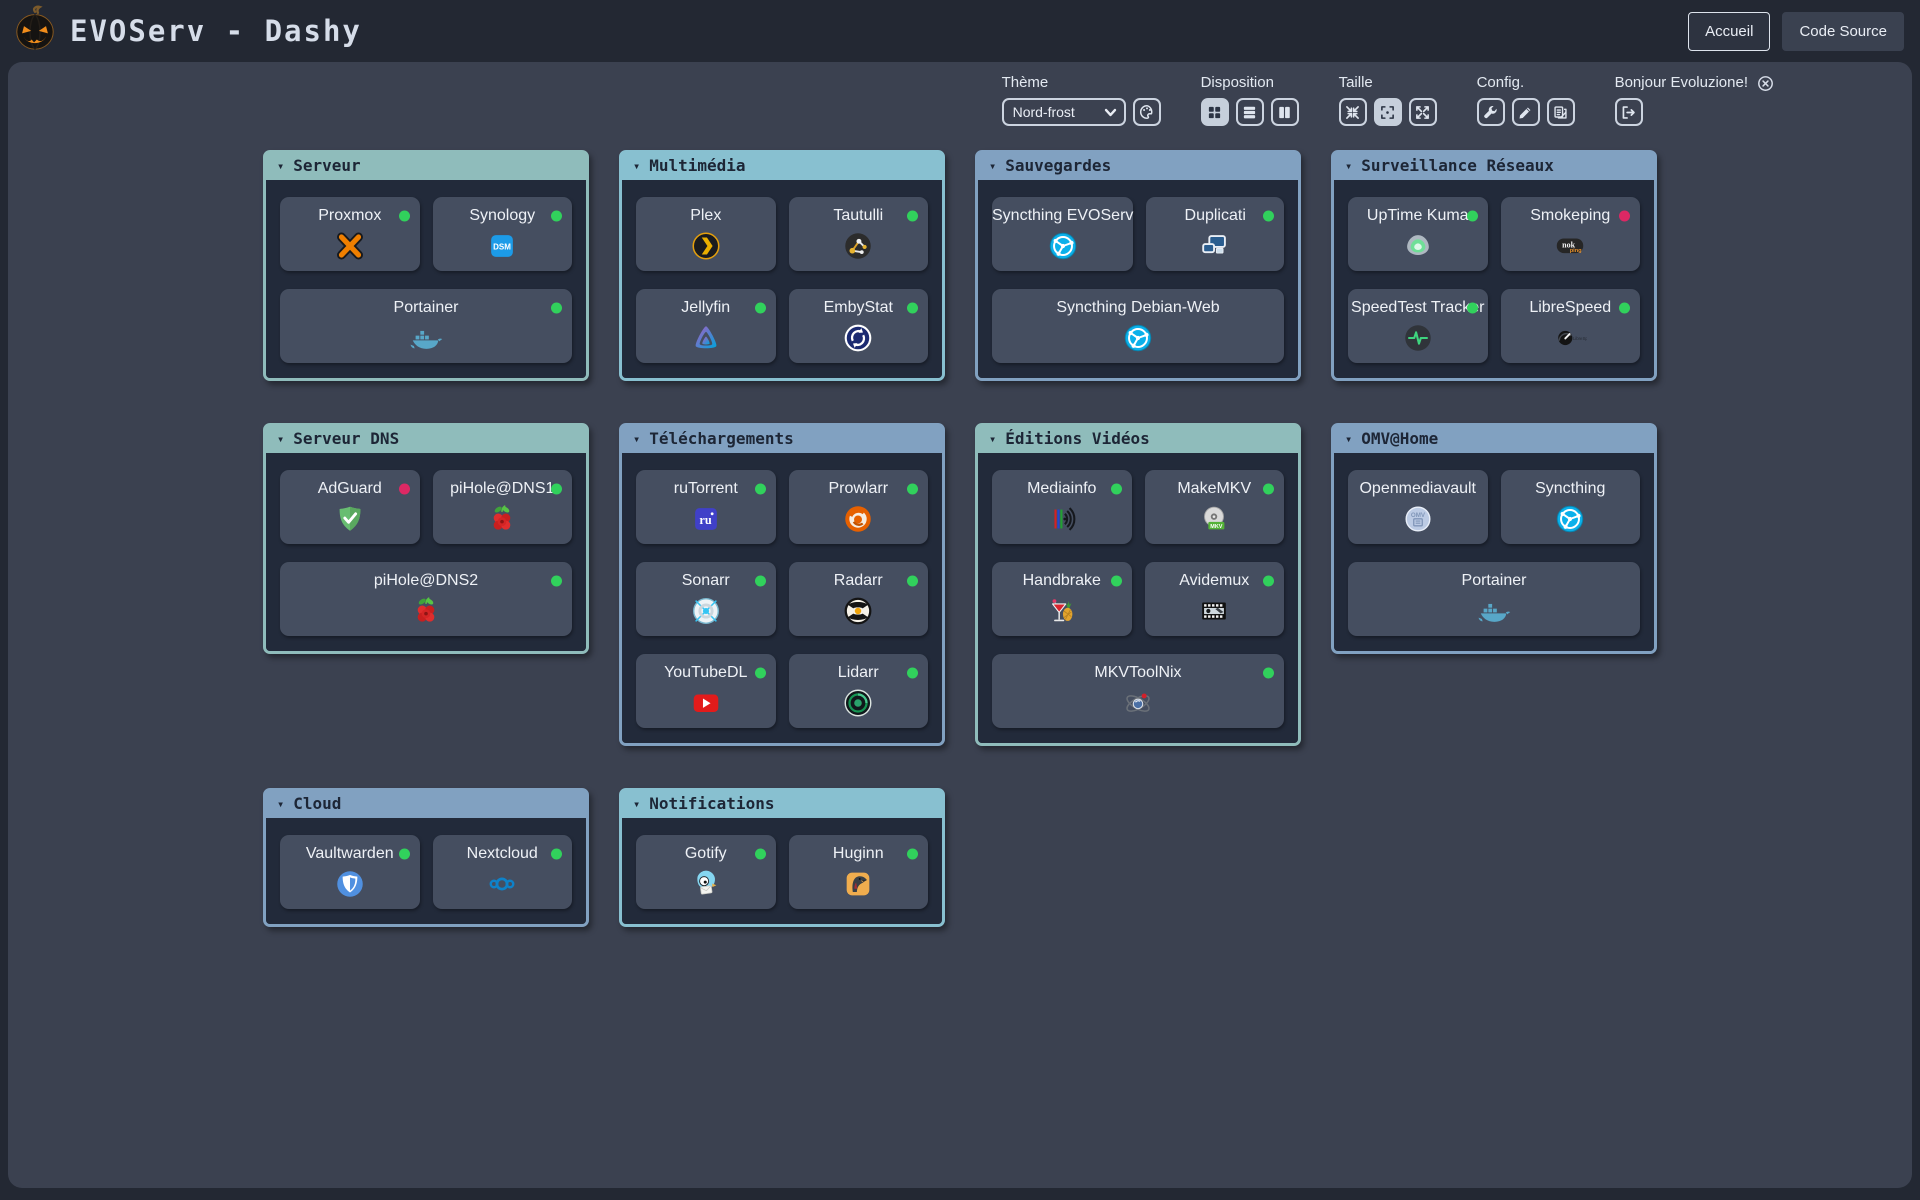  I want to click on tile-proxmox: Proxmox, so click(350, 234).